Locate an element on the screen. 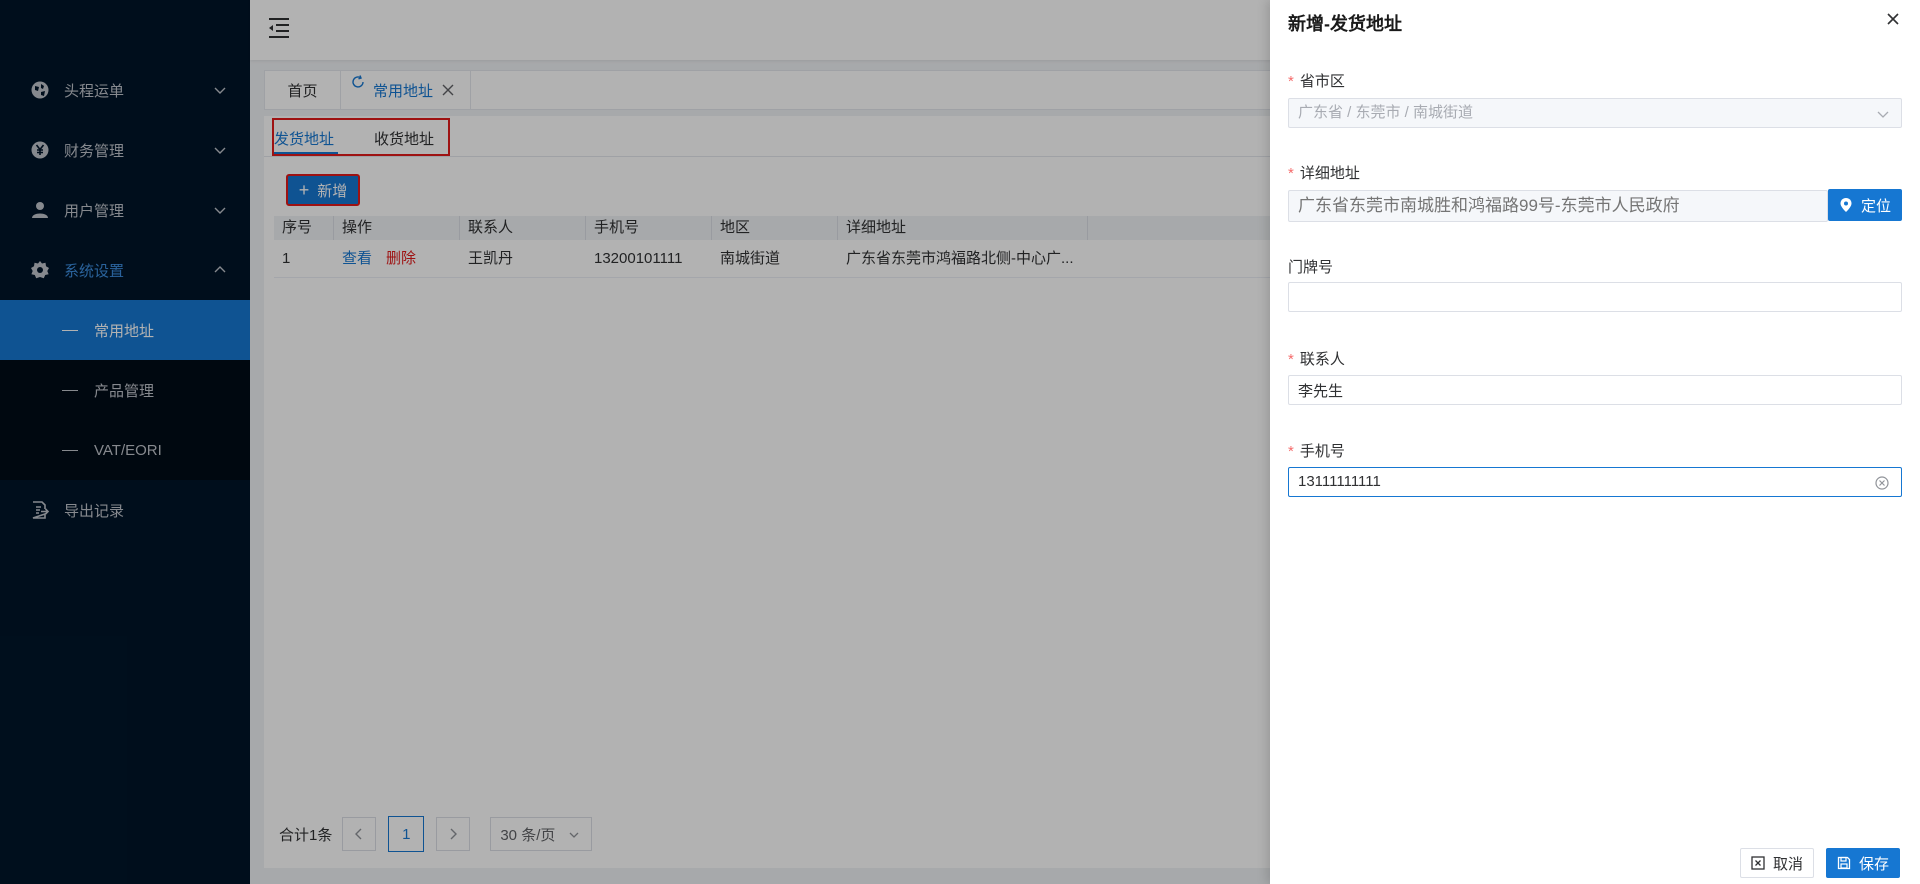 The height and width of the screenshot is (884, 1920). region-select-value: 广东省 / 东莞市 / 南城街道 is located at coordinates (1386, 112).